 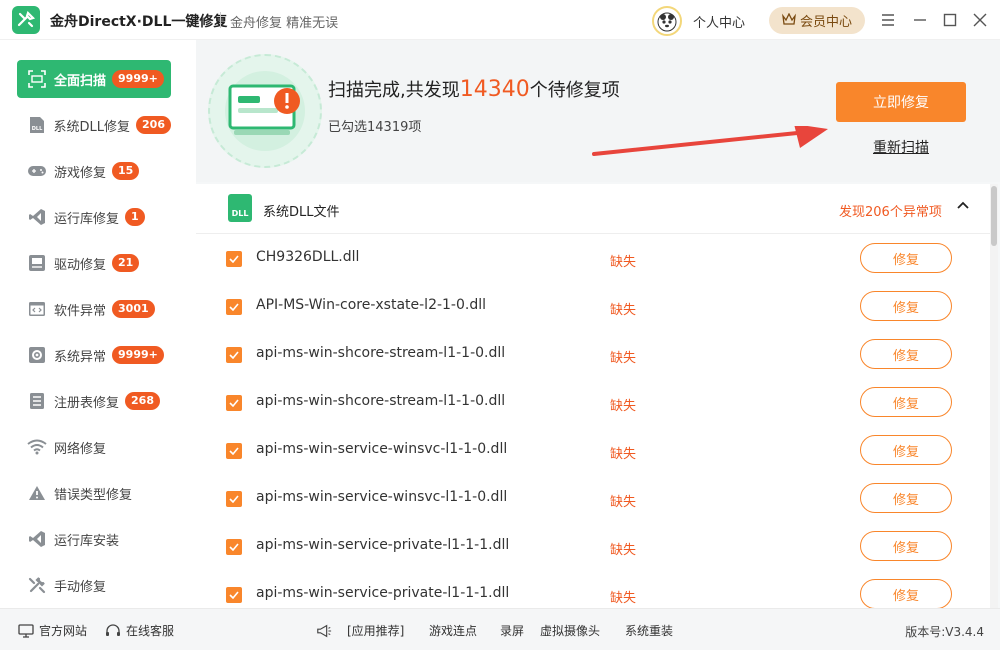 What do you see at coordinates (80, 587) in the screenshot?
I see `sidebar-item-label: 手动修复` at bounding box center [80, 587].